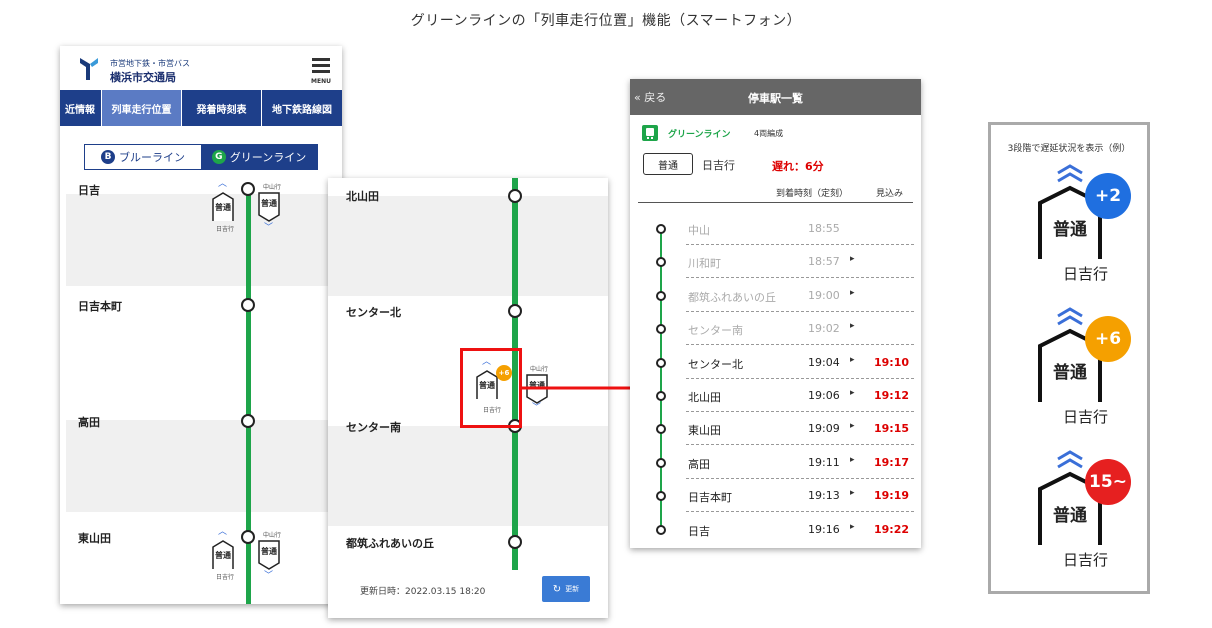 This screenshot has height=628, width=1212. What do you see at coordinates (824, 329) in the screenshot?
I see `stop-scheduled-time: 19:02` at bounding box center [824, 329].